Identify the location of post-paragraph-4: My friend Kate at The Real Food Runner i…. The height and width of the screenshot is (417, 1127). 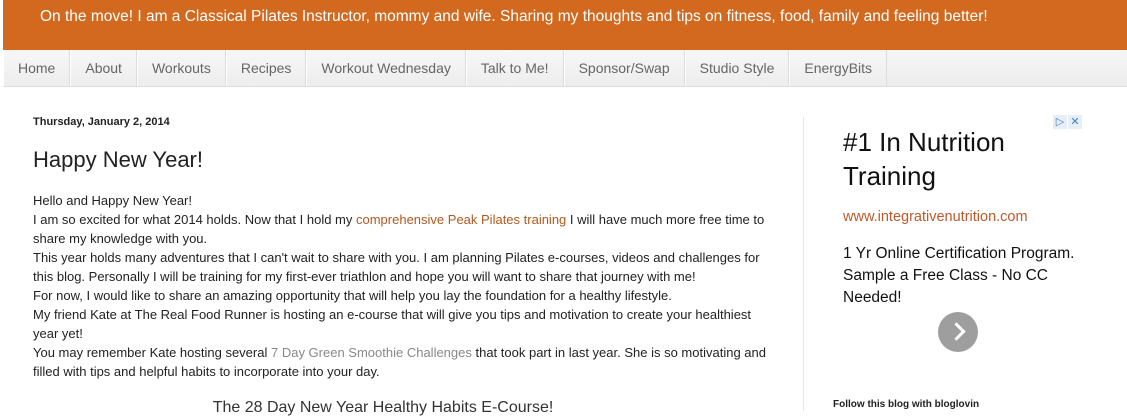
(392, 324).